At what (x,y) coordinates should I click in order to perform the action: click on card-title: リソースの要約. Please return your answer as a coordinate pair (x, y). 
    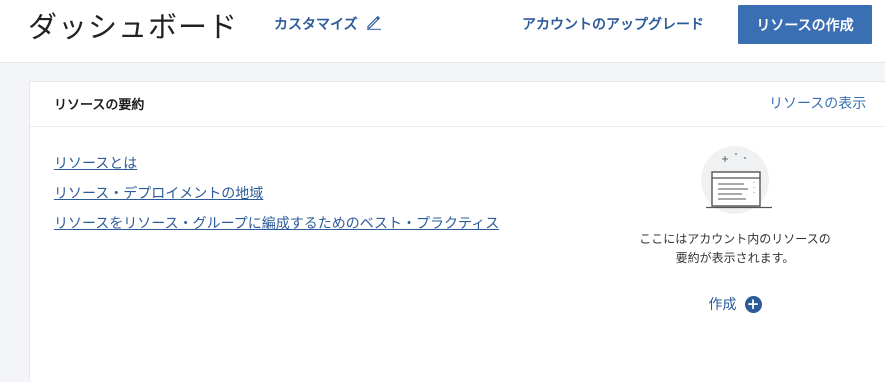
    Looking at the image, I should click on (99, 105).